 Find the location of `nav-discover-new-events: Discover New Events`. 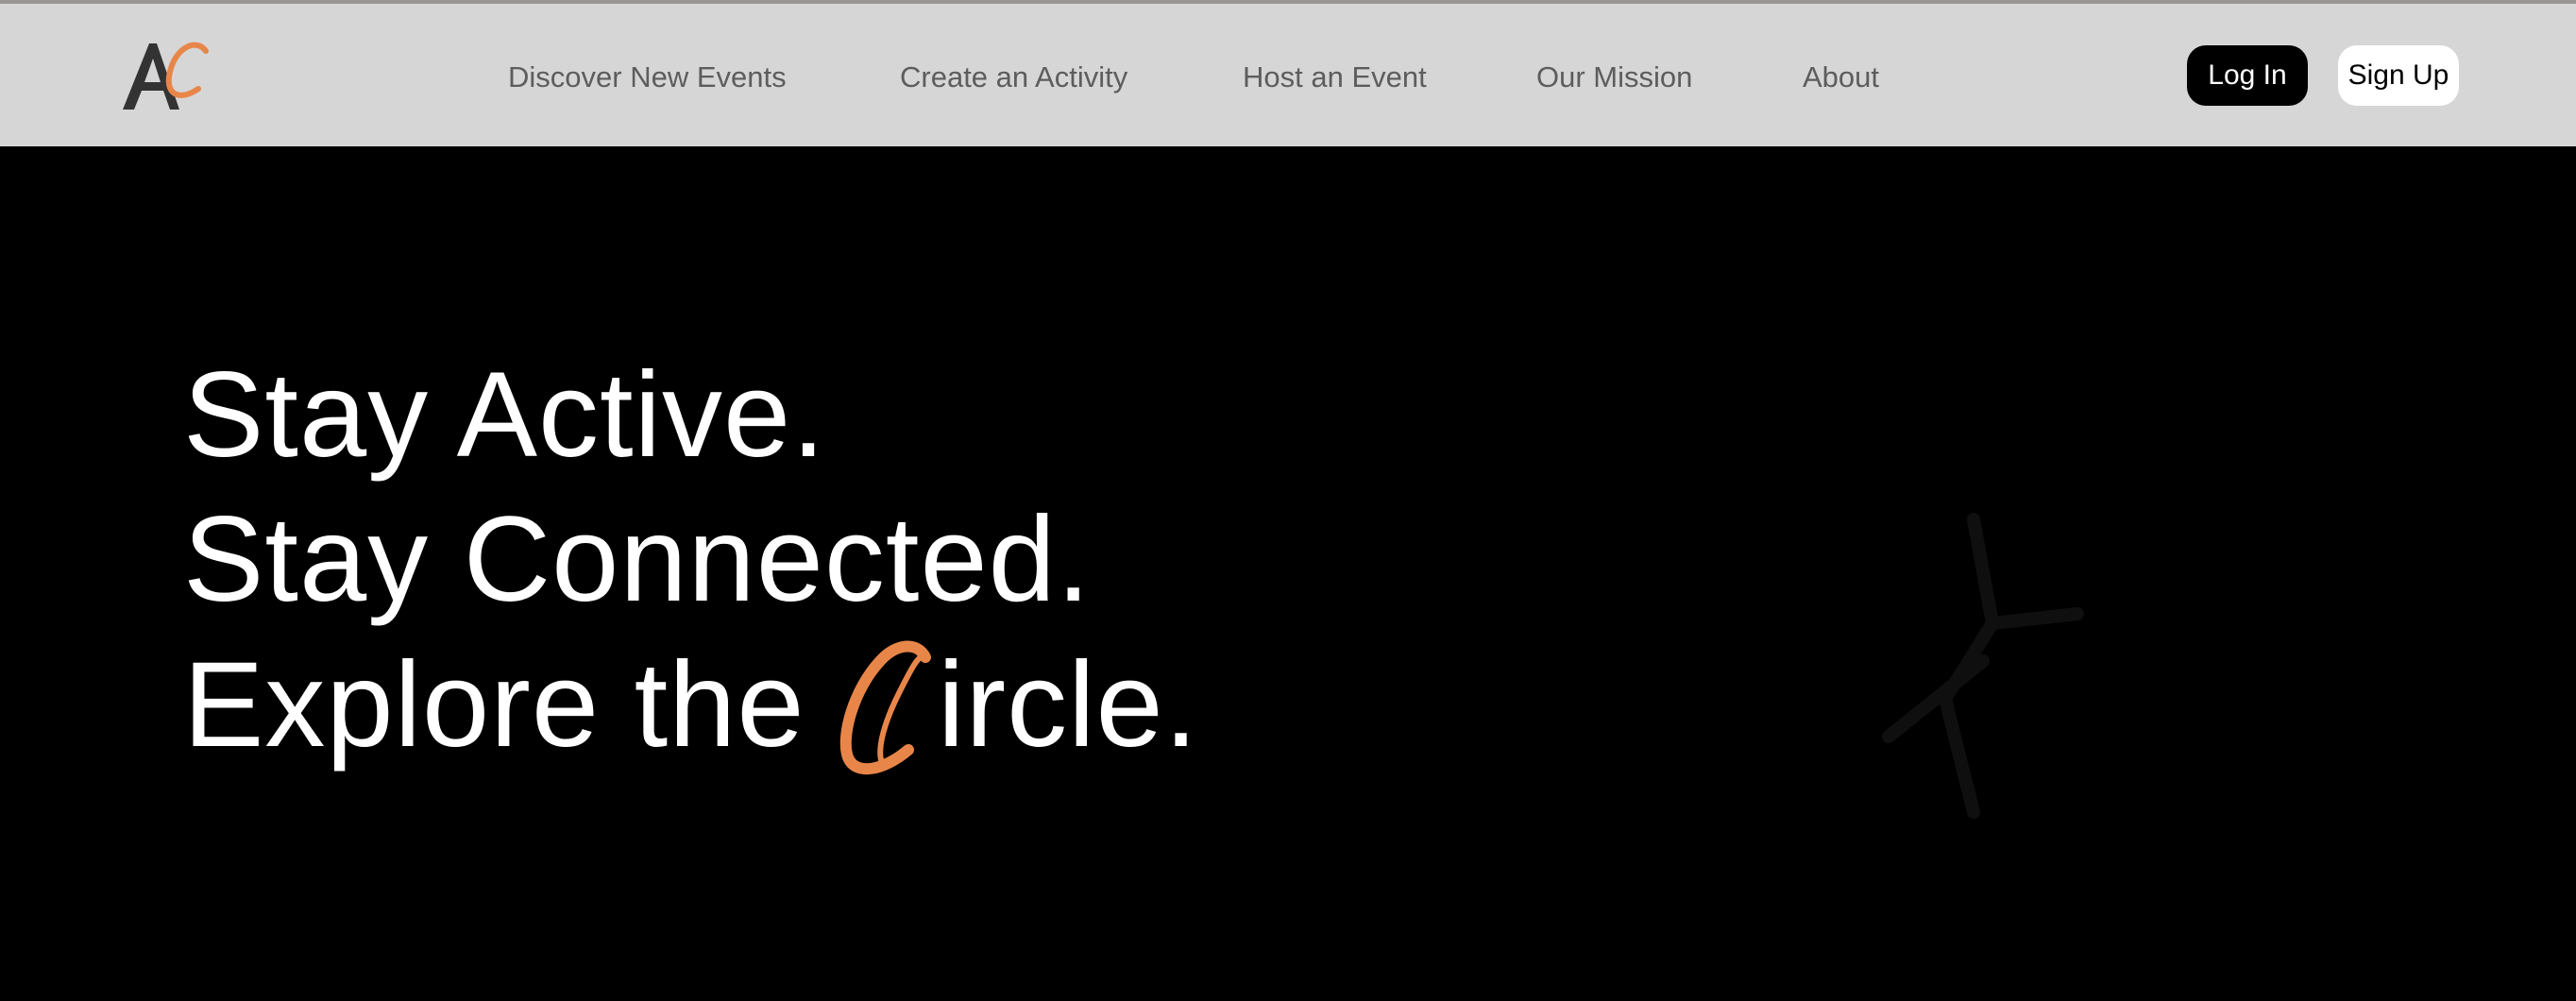

nav-discover-new-events: Discover New Events is located at coordinates (647, 77).